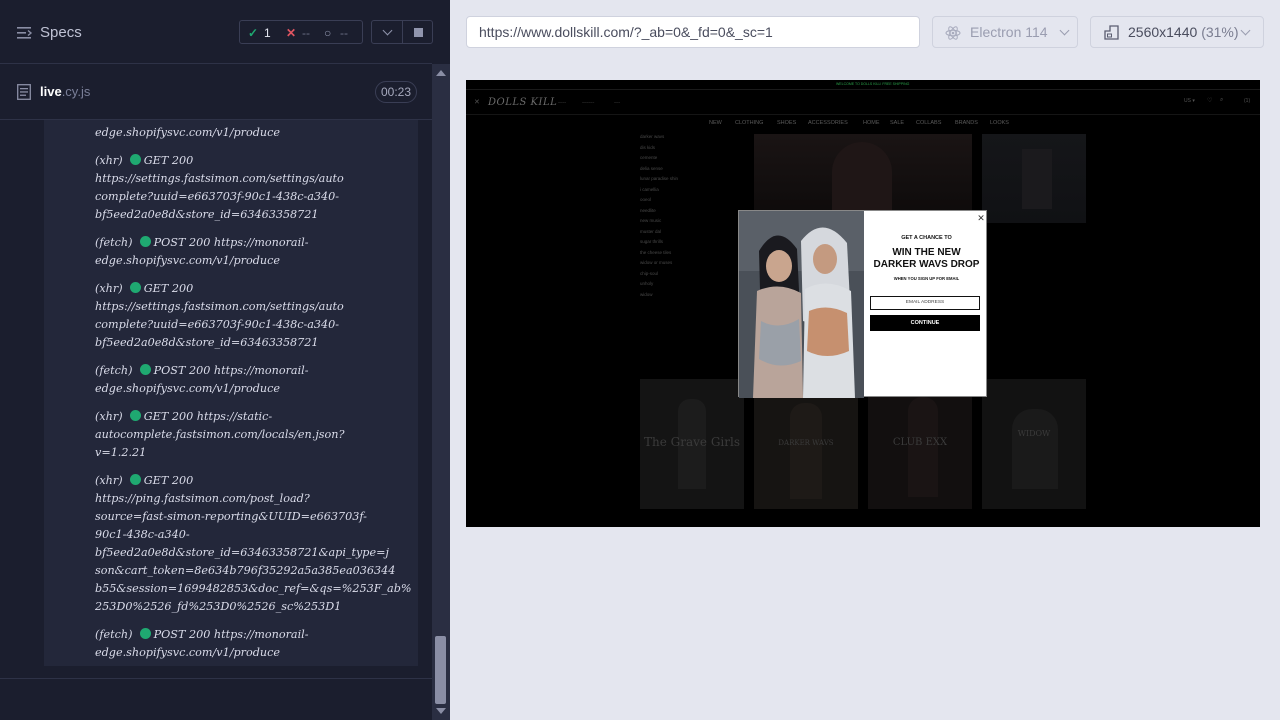 This screenshot has width=1280, height=720. Describe the element at coordinates (216, 32) in the screenshot. I see `specs-header: Specs ✓ 1 ✕ -- ○ --` at that location.